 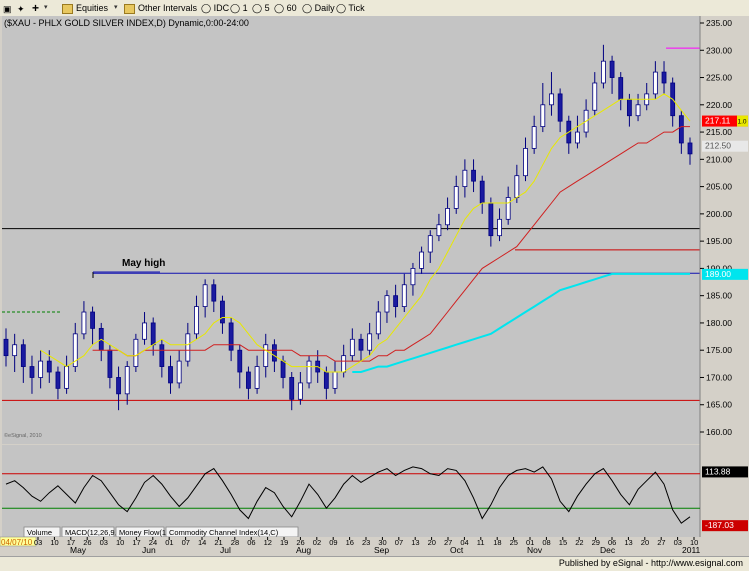 What do you see at coordinates (17, 542) in the screenshot?
I see `date-badge: 04/07/10` at bounding box center [17, 542].